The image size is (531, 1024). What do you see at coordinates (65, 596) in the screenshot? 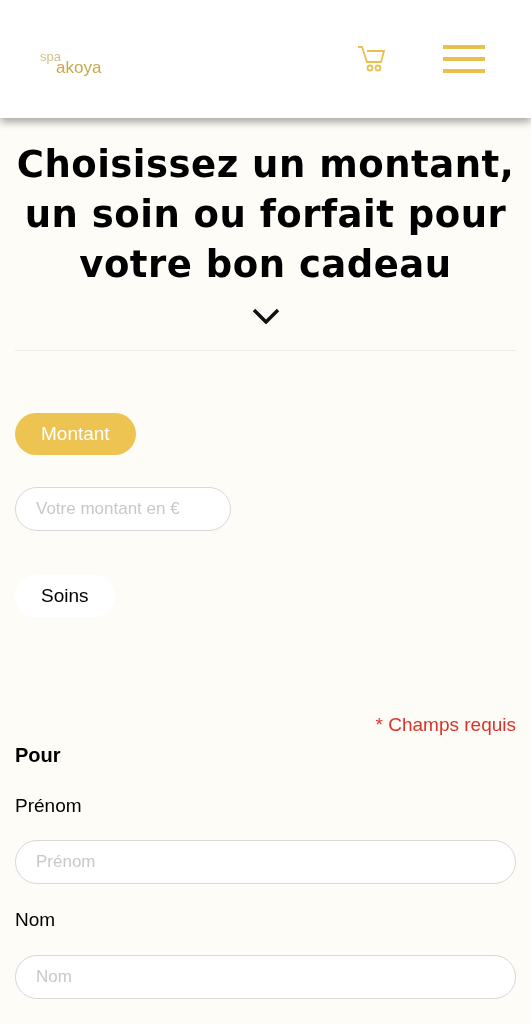
I see `option-tab: Soins` at bounding box center [65, 596].